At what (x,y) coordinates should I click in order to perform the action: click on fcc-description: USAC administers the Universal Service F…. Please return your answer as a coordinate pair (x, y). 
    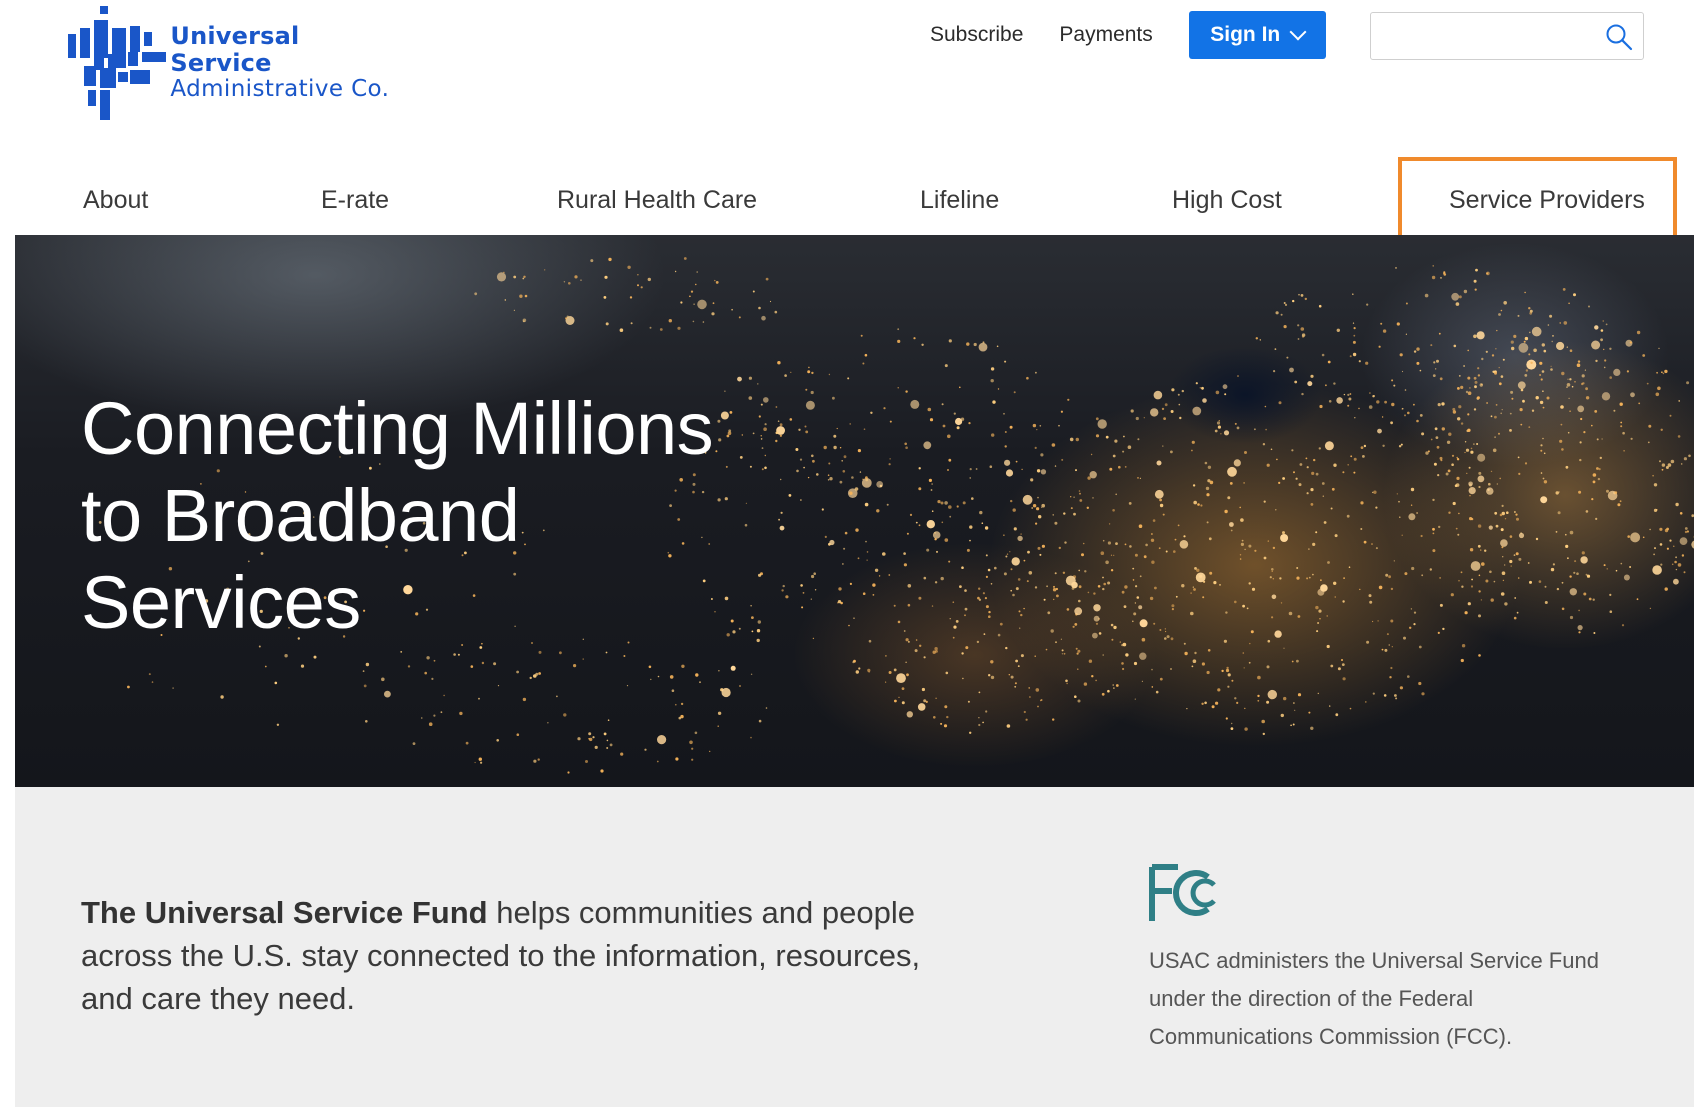
    Looking at the image, I should click on (1374, 998).